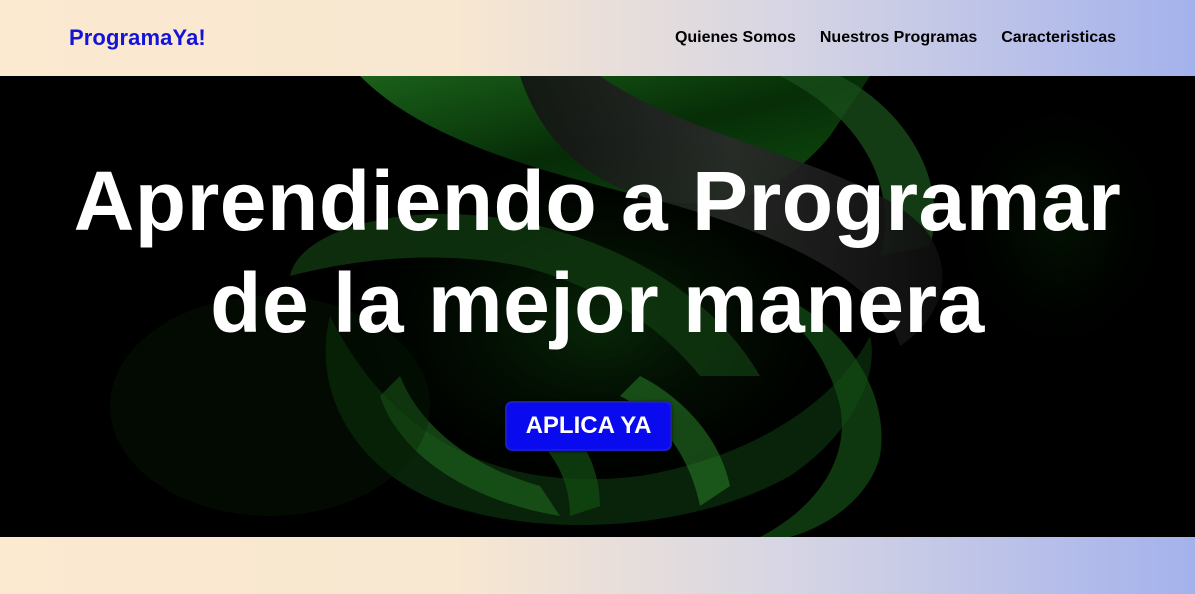  What do you see at coordinates (597, 201) in the screenshot?
I see `hero-title-line-1: Aprendiendo a Programar` at bounding box center [597, 201].